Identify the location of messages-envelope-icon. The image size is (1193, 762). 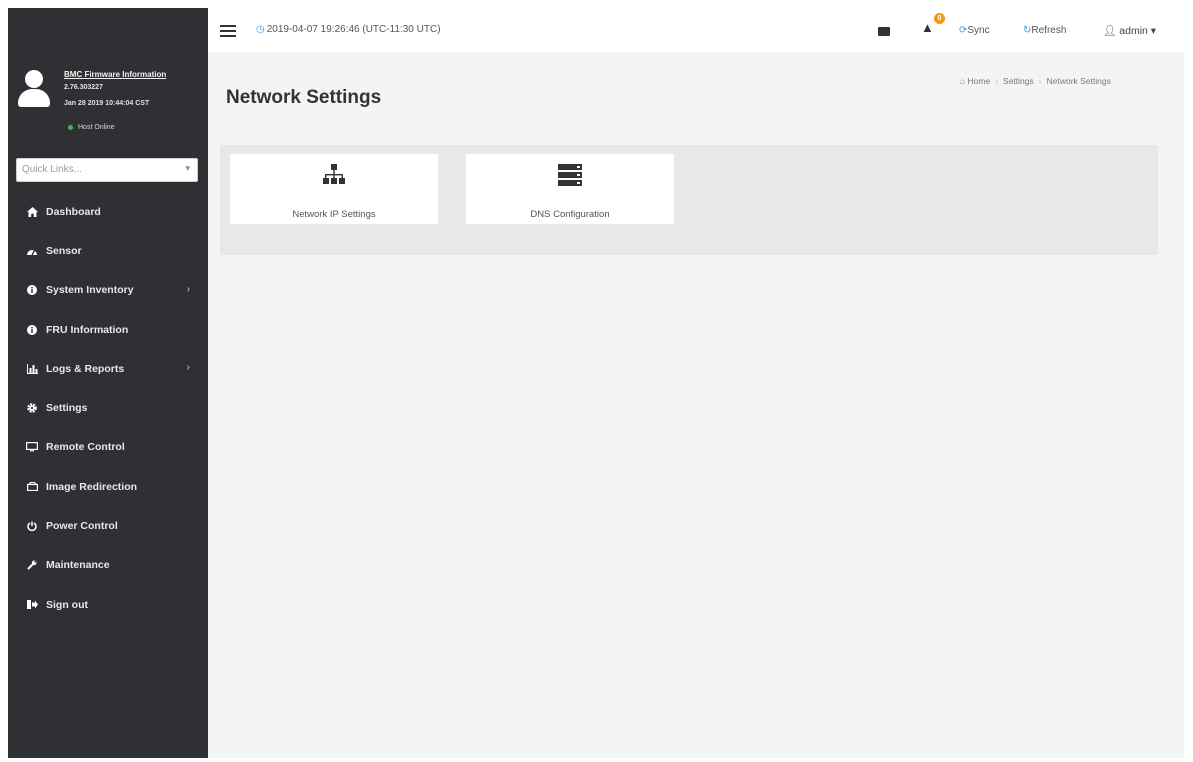
(884, 31).